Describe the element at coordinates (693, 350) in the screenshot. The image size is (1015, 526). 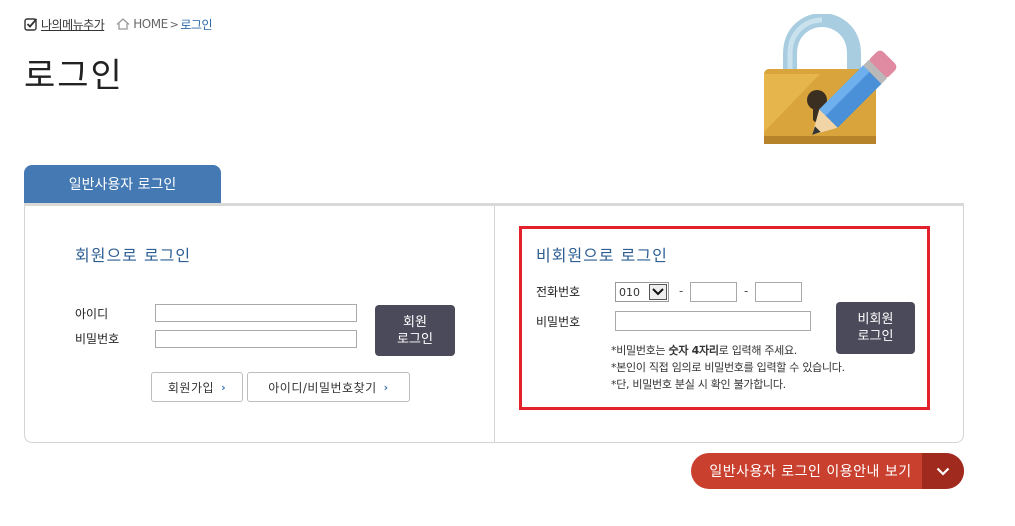
I see `note-1-bold: 숫자 4자리` at that location.